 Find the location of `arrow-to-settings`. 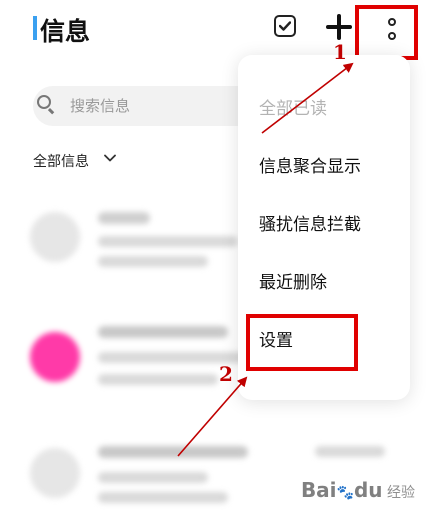

arrow-to-settings is located at coordinates (212, 416).